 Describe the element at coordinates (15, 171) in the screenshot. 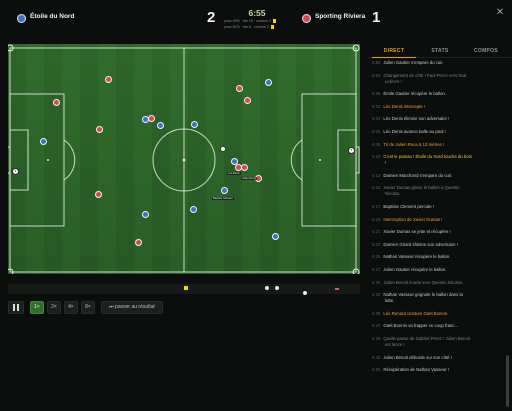

I see `home-goalkeeper: 1` at that location.